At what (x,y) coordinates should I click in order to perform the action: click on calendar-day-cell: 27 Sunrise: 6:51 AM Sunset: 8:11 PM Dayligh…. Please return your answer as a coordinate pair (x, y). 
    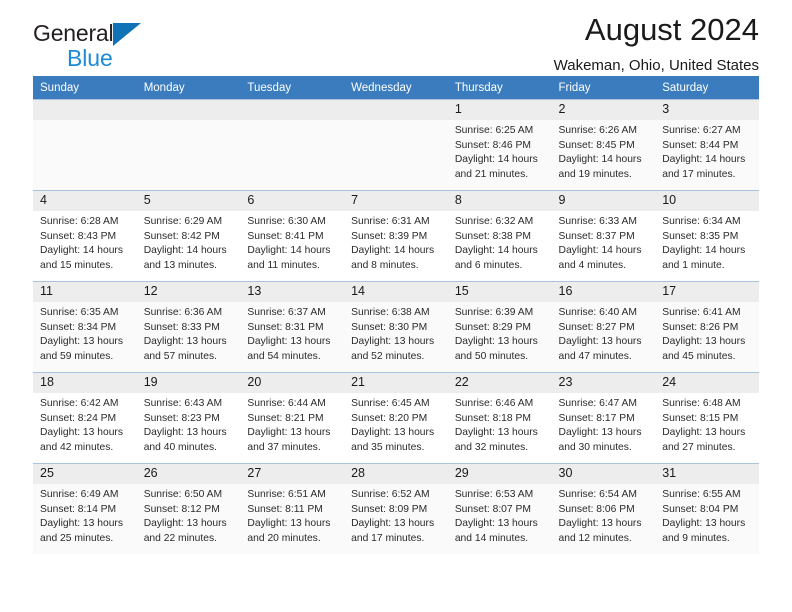
    Looking at the image, I should click on (292, 508).